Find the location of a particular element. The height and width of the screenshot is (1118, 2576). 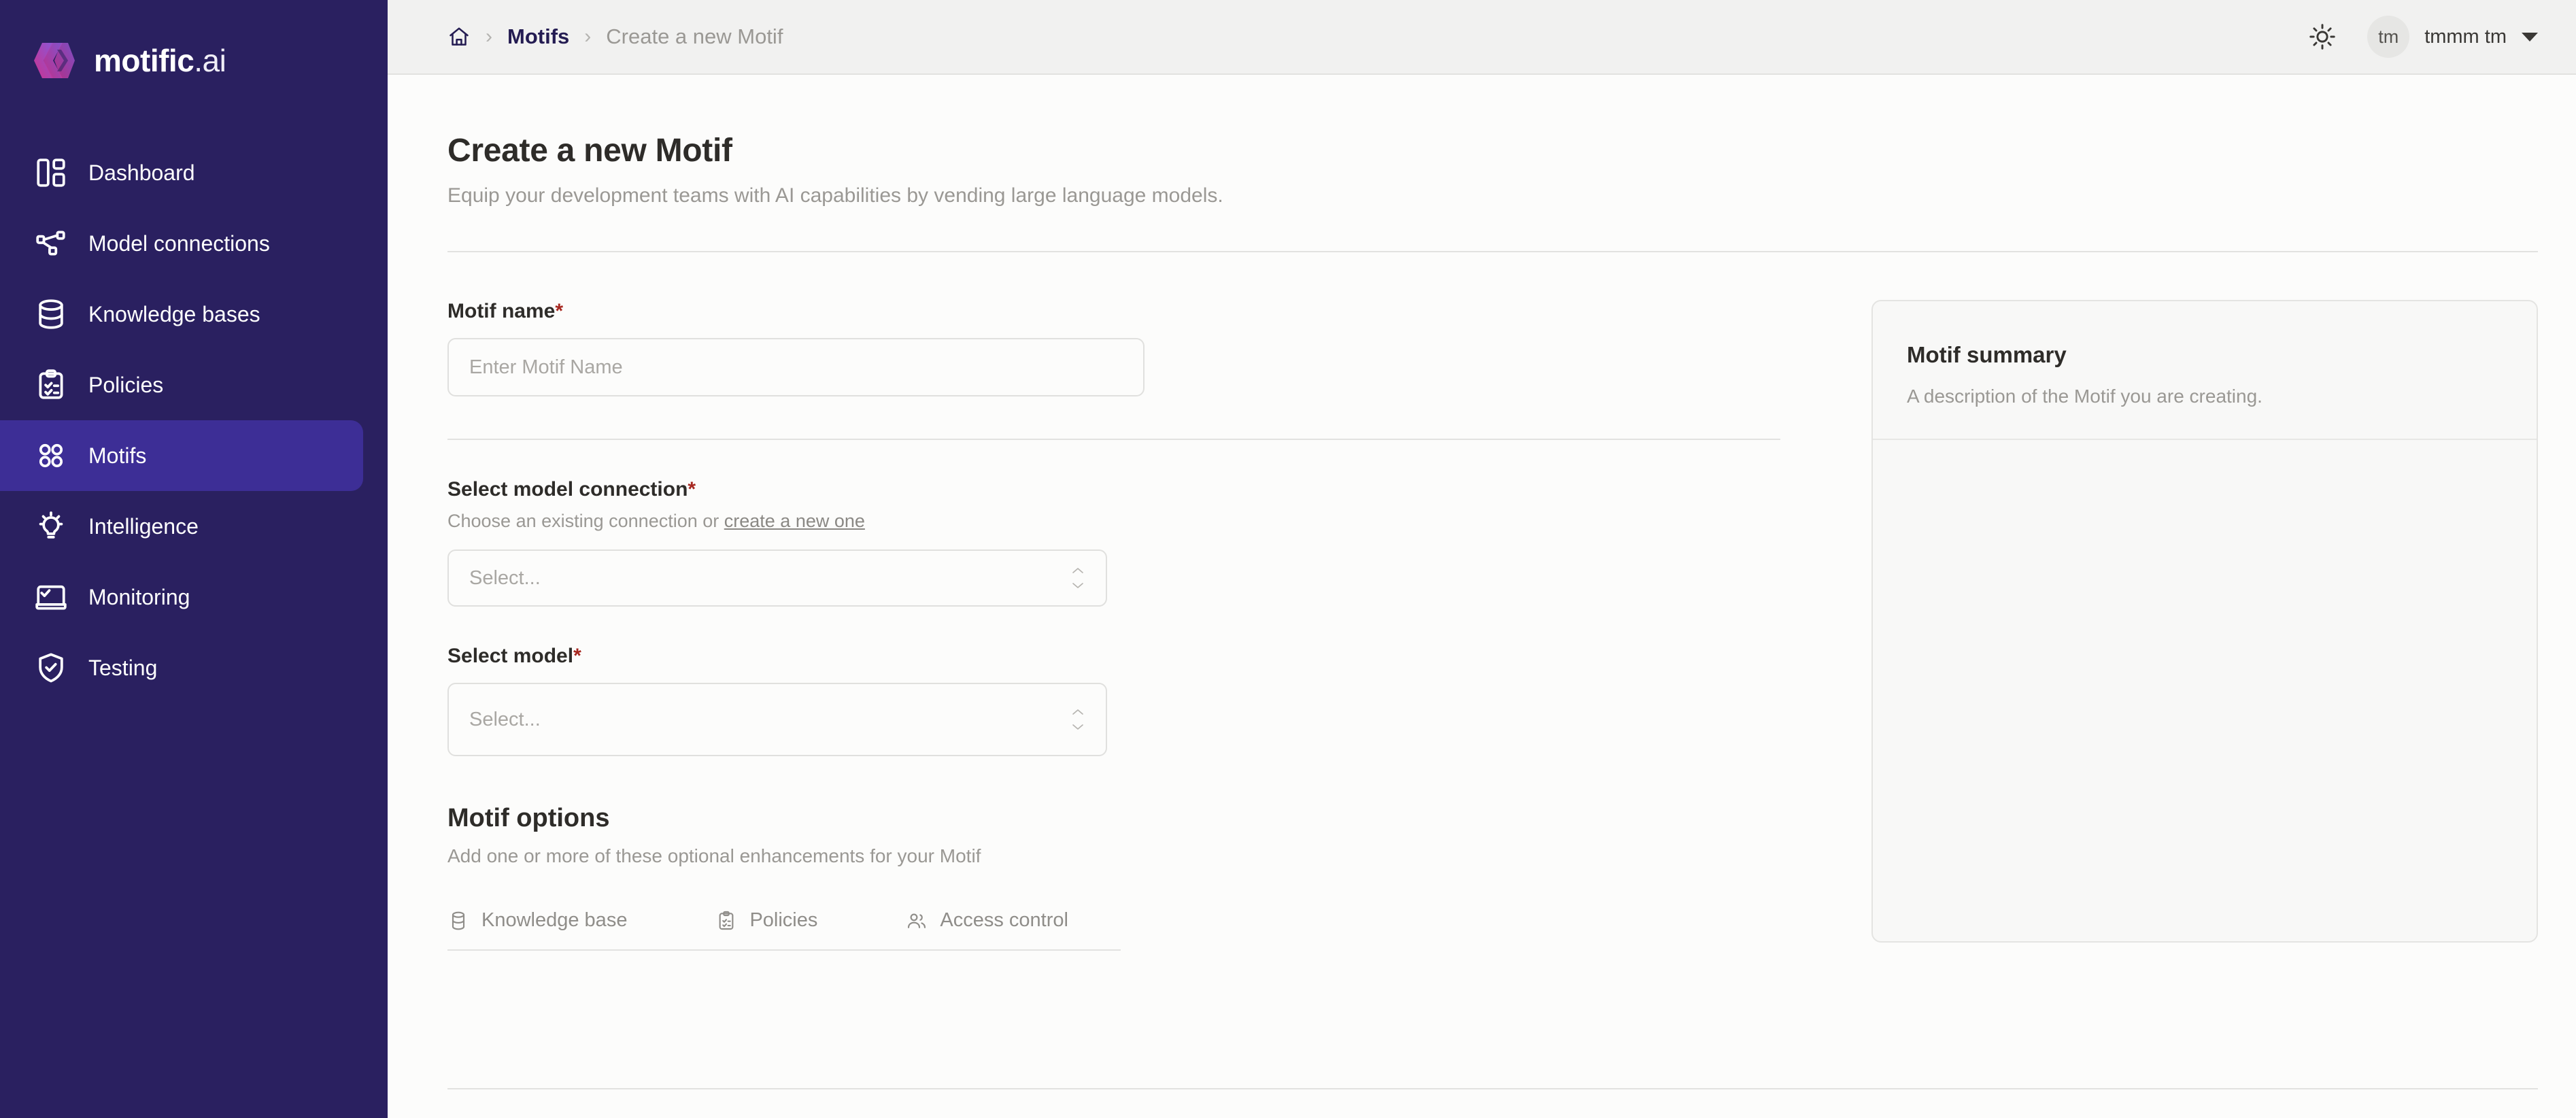

breadcrumb: › Motifs › Create a new Motif is located at coordinates (615, 36).